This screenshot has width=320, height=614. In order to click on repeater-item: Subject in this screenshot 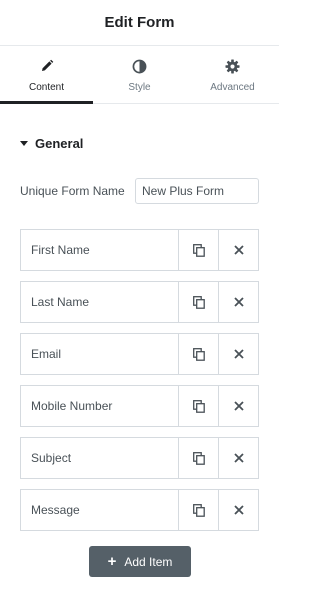, I will do `click(139, 458)`.